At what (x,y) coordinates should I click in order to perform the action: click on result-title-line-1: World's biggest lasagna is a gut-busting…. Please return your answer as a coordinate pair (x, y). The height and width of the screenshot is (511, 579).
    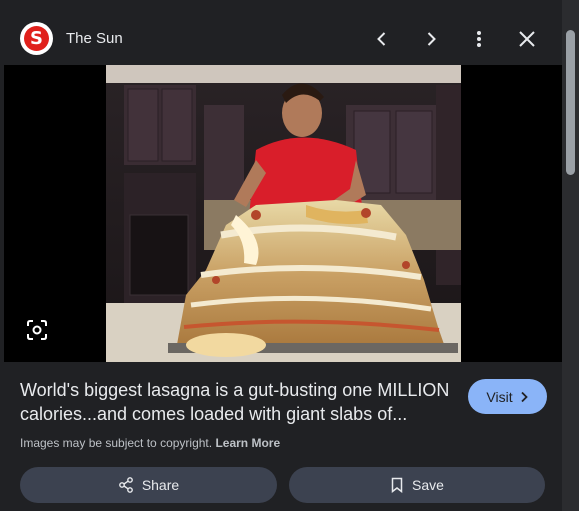
    Looking at the image, I should click on (235, 390).